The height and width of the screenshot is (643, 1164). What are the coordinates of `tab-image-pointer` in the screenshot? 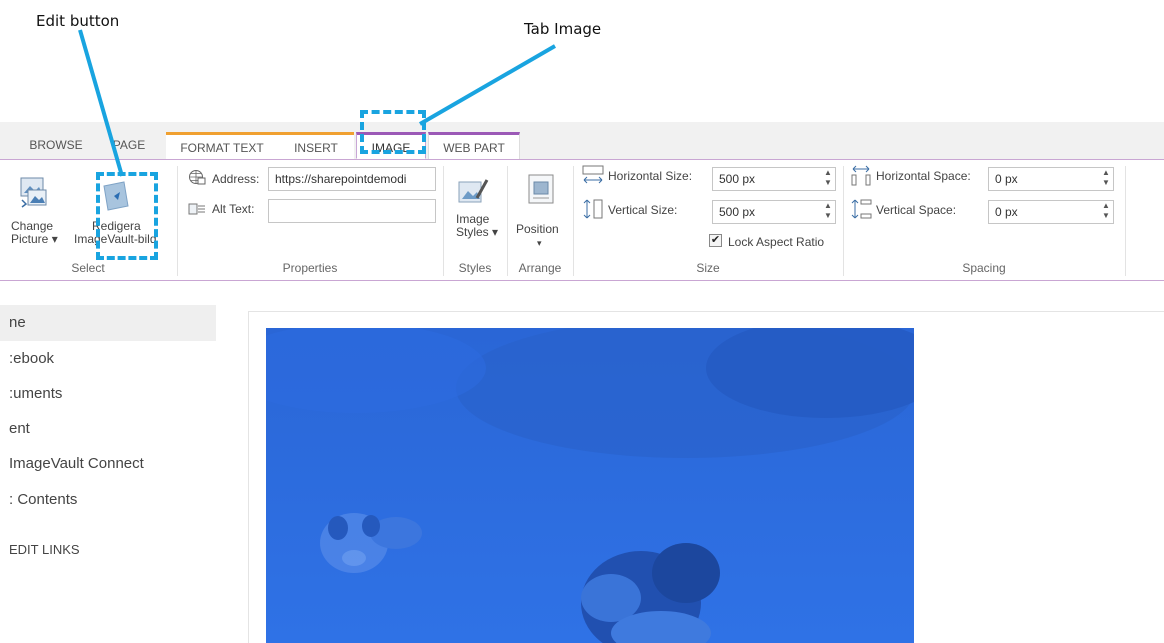 It's located at (487, 85).